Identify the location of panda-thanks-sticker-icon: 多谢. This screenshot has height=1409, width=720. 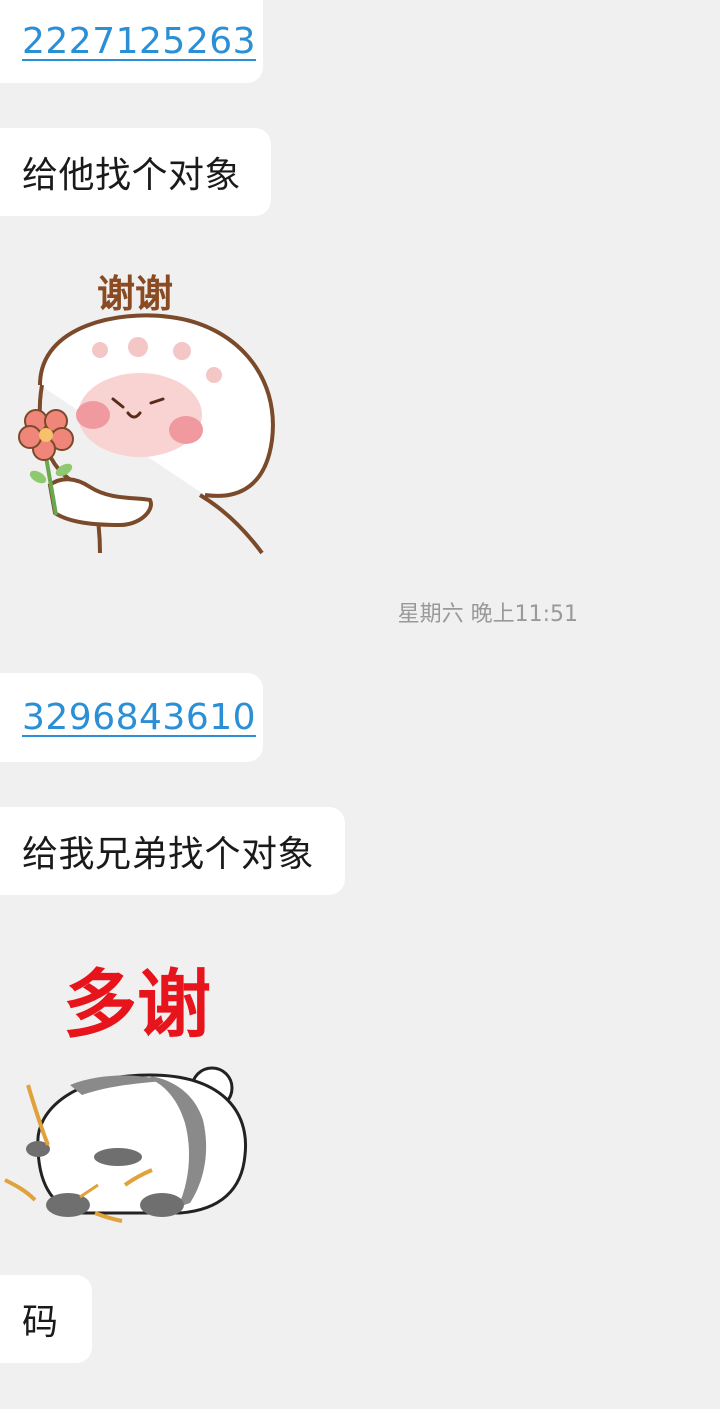
(126, 1092).